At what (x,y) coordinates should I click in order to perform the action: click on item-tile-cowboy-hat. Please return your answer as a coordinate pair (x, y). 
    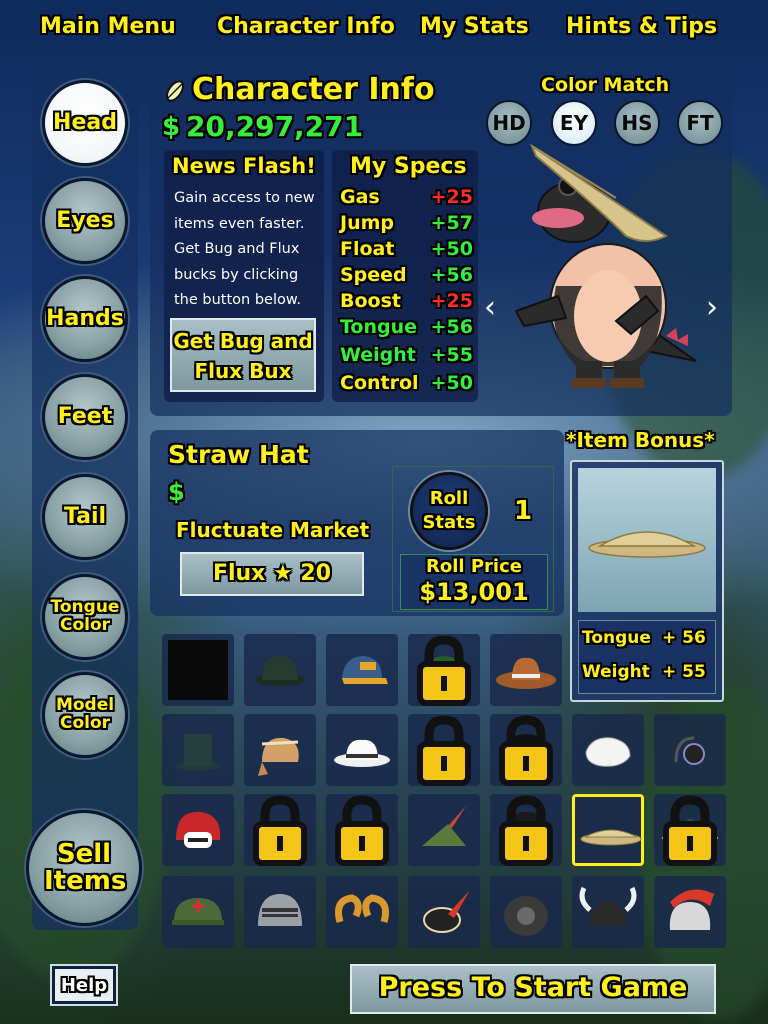
    Looking at the image, I should click on (526, 670).